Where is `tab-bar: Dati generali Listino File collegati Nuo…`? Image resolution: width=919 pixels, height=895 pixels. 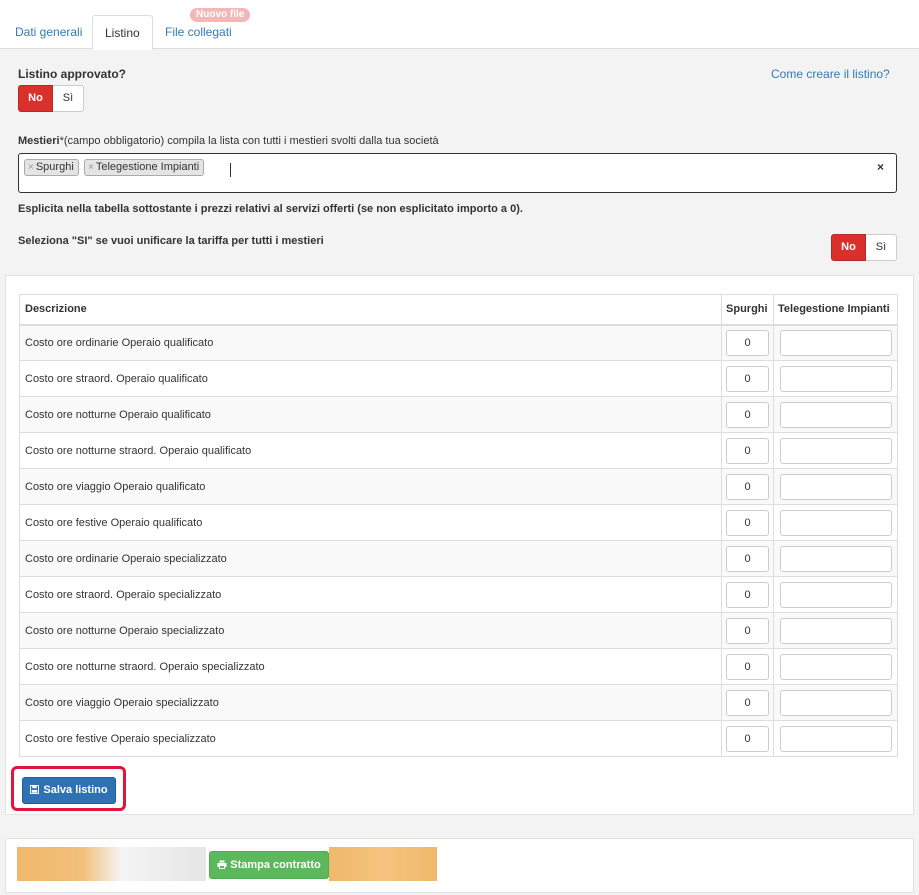 tab-bar: Dati generali Listino File collegati Nuo… is located at coordinates (459, 25).